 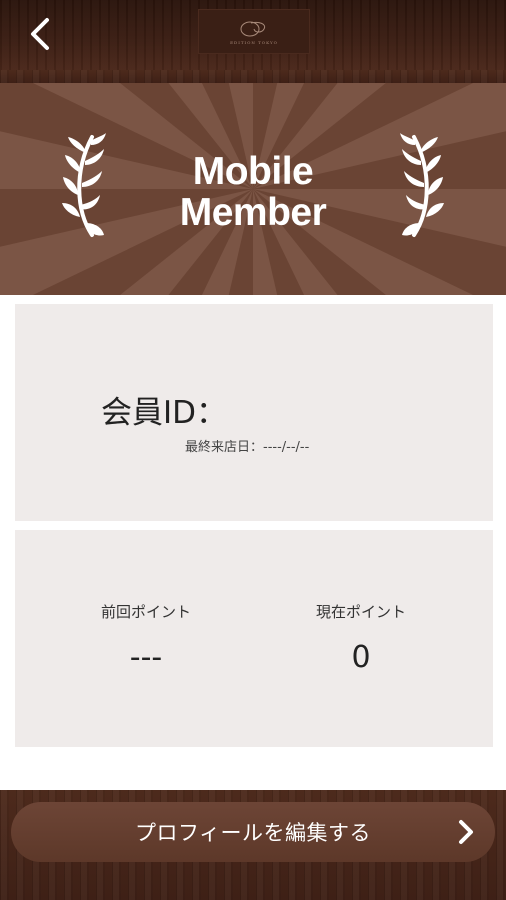 I want to click on chevron-left-icon, so click(x=40, y=34).